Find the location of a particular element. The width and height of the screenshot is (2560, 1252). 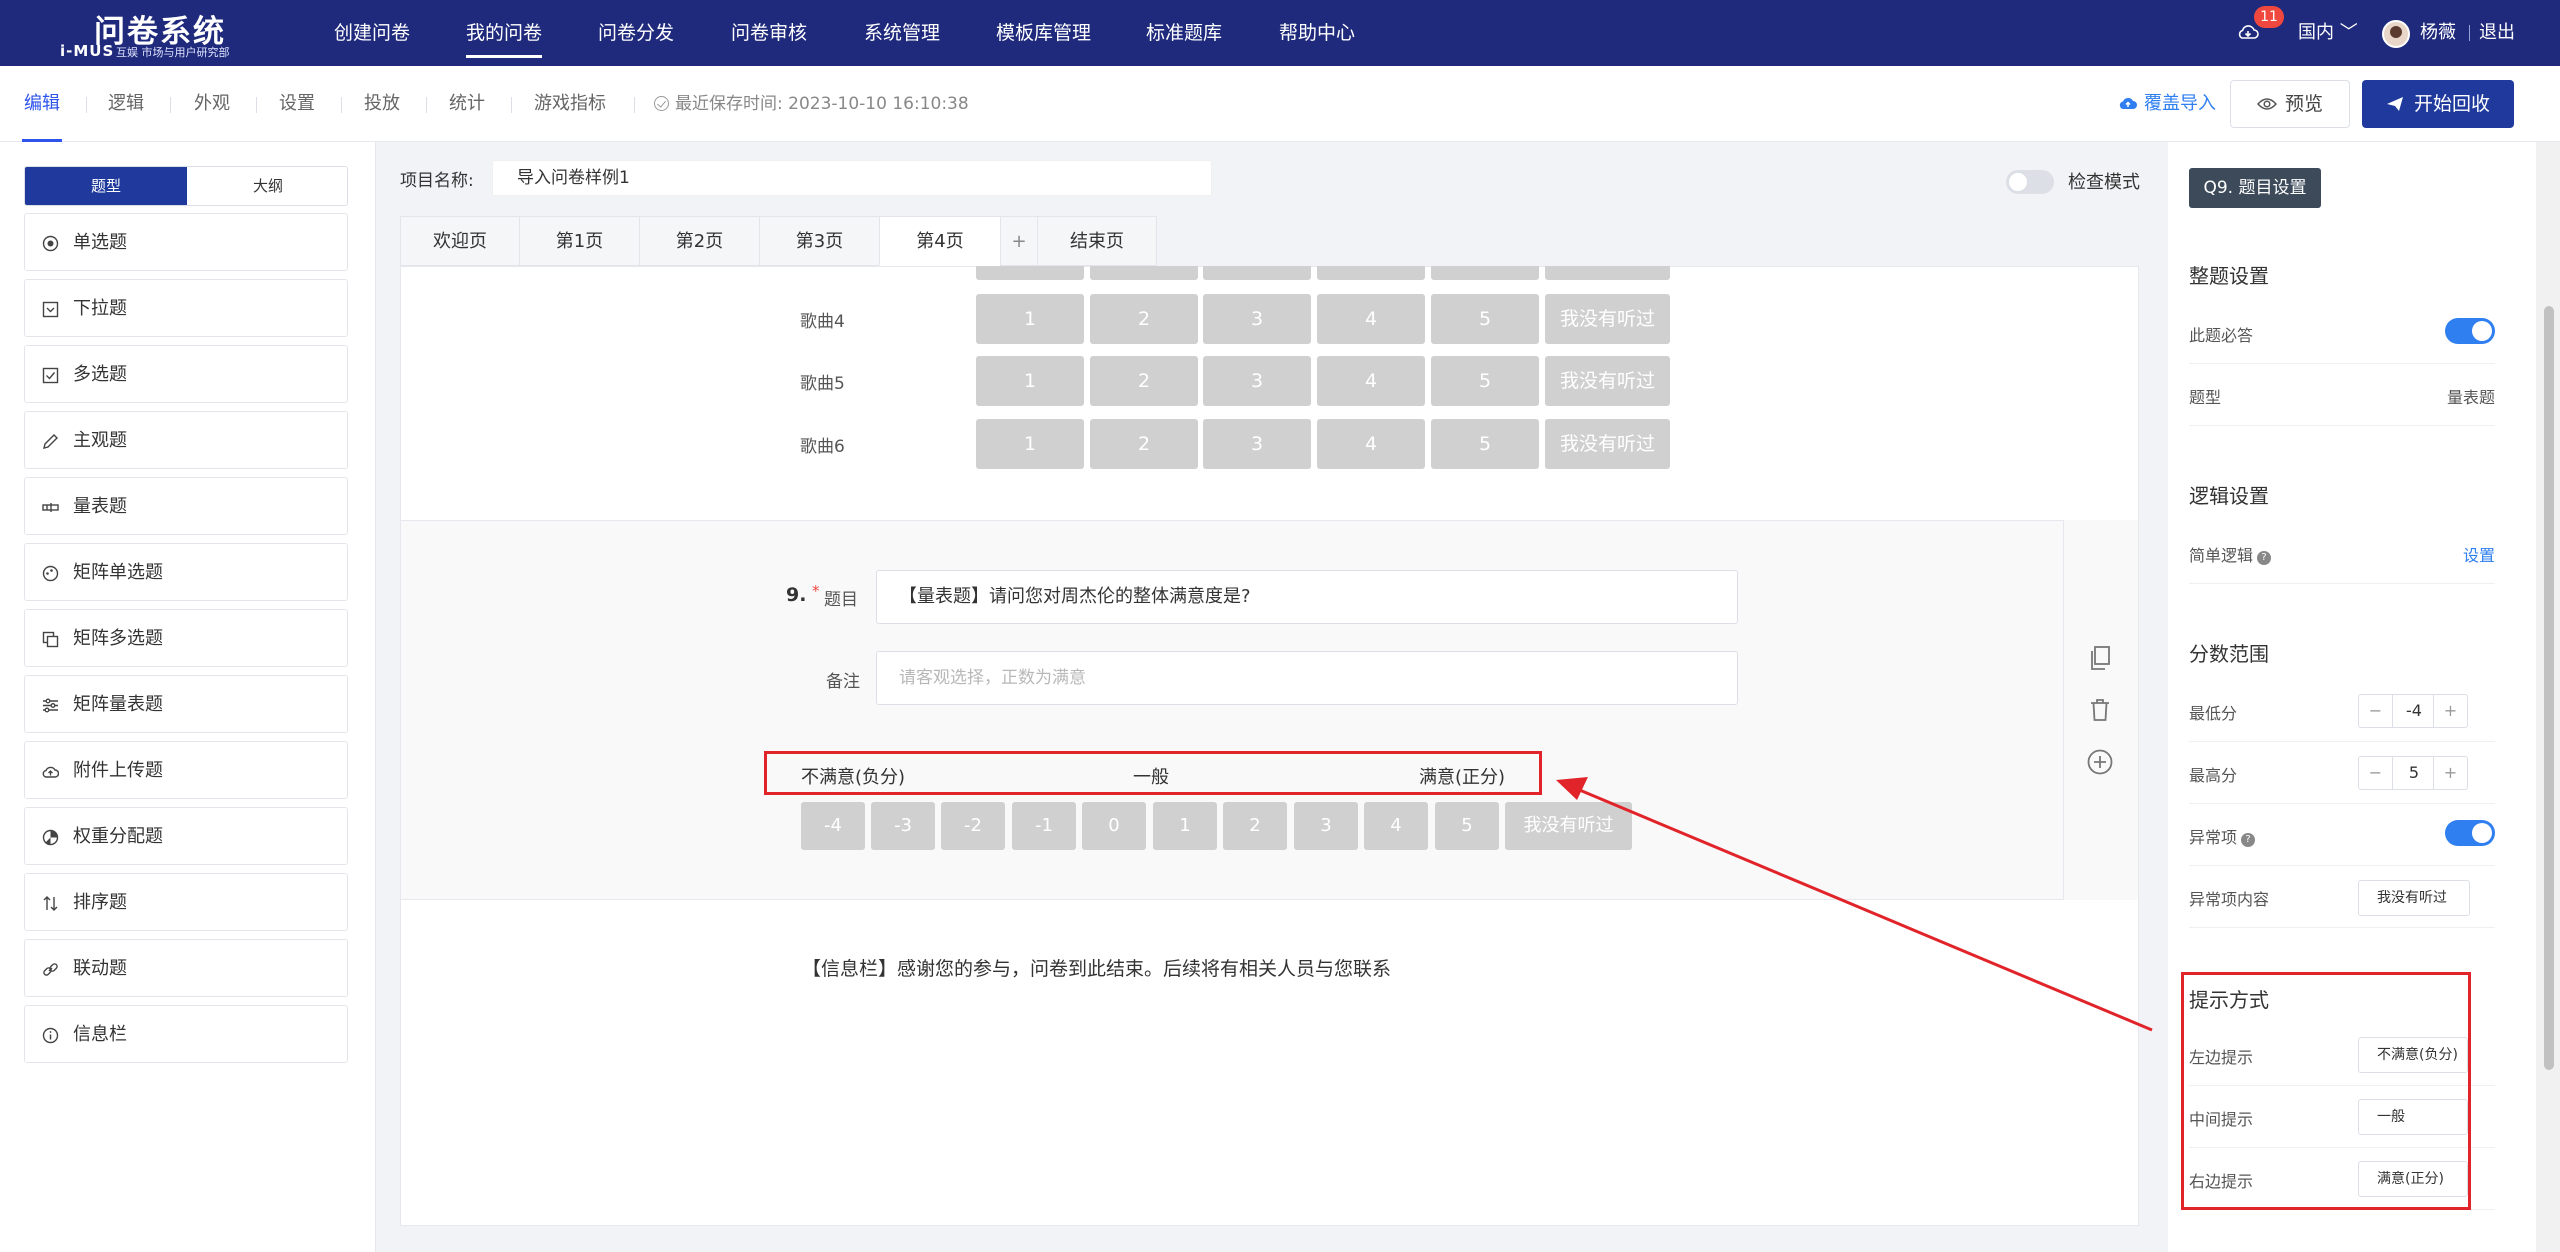

abnormal-content-input: 我没有听过 is located at coordinates (2414, 898).